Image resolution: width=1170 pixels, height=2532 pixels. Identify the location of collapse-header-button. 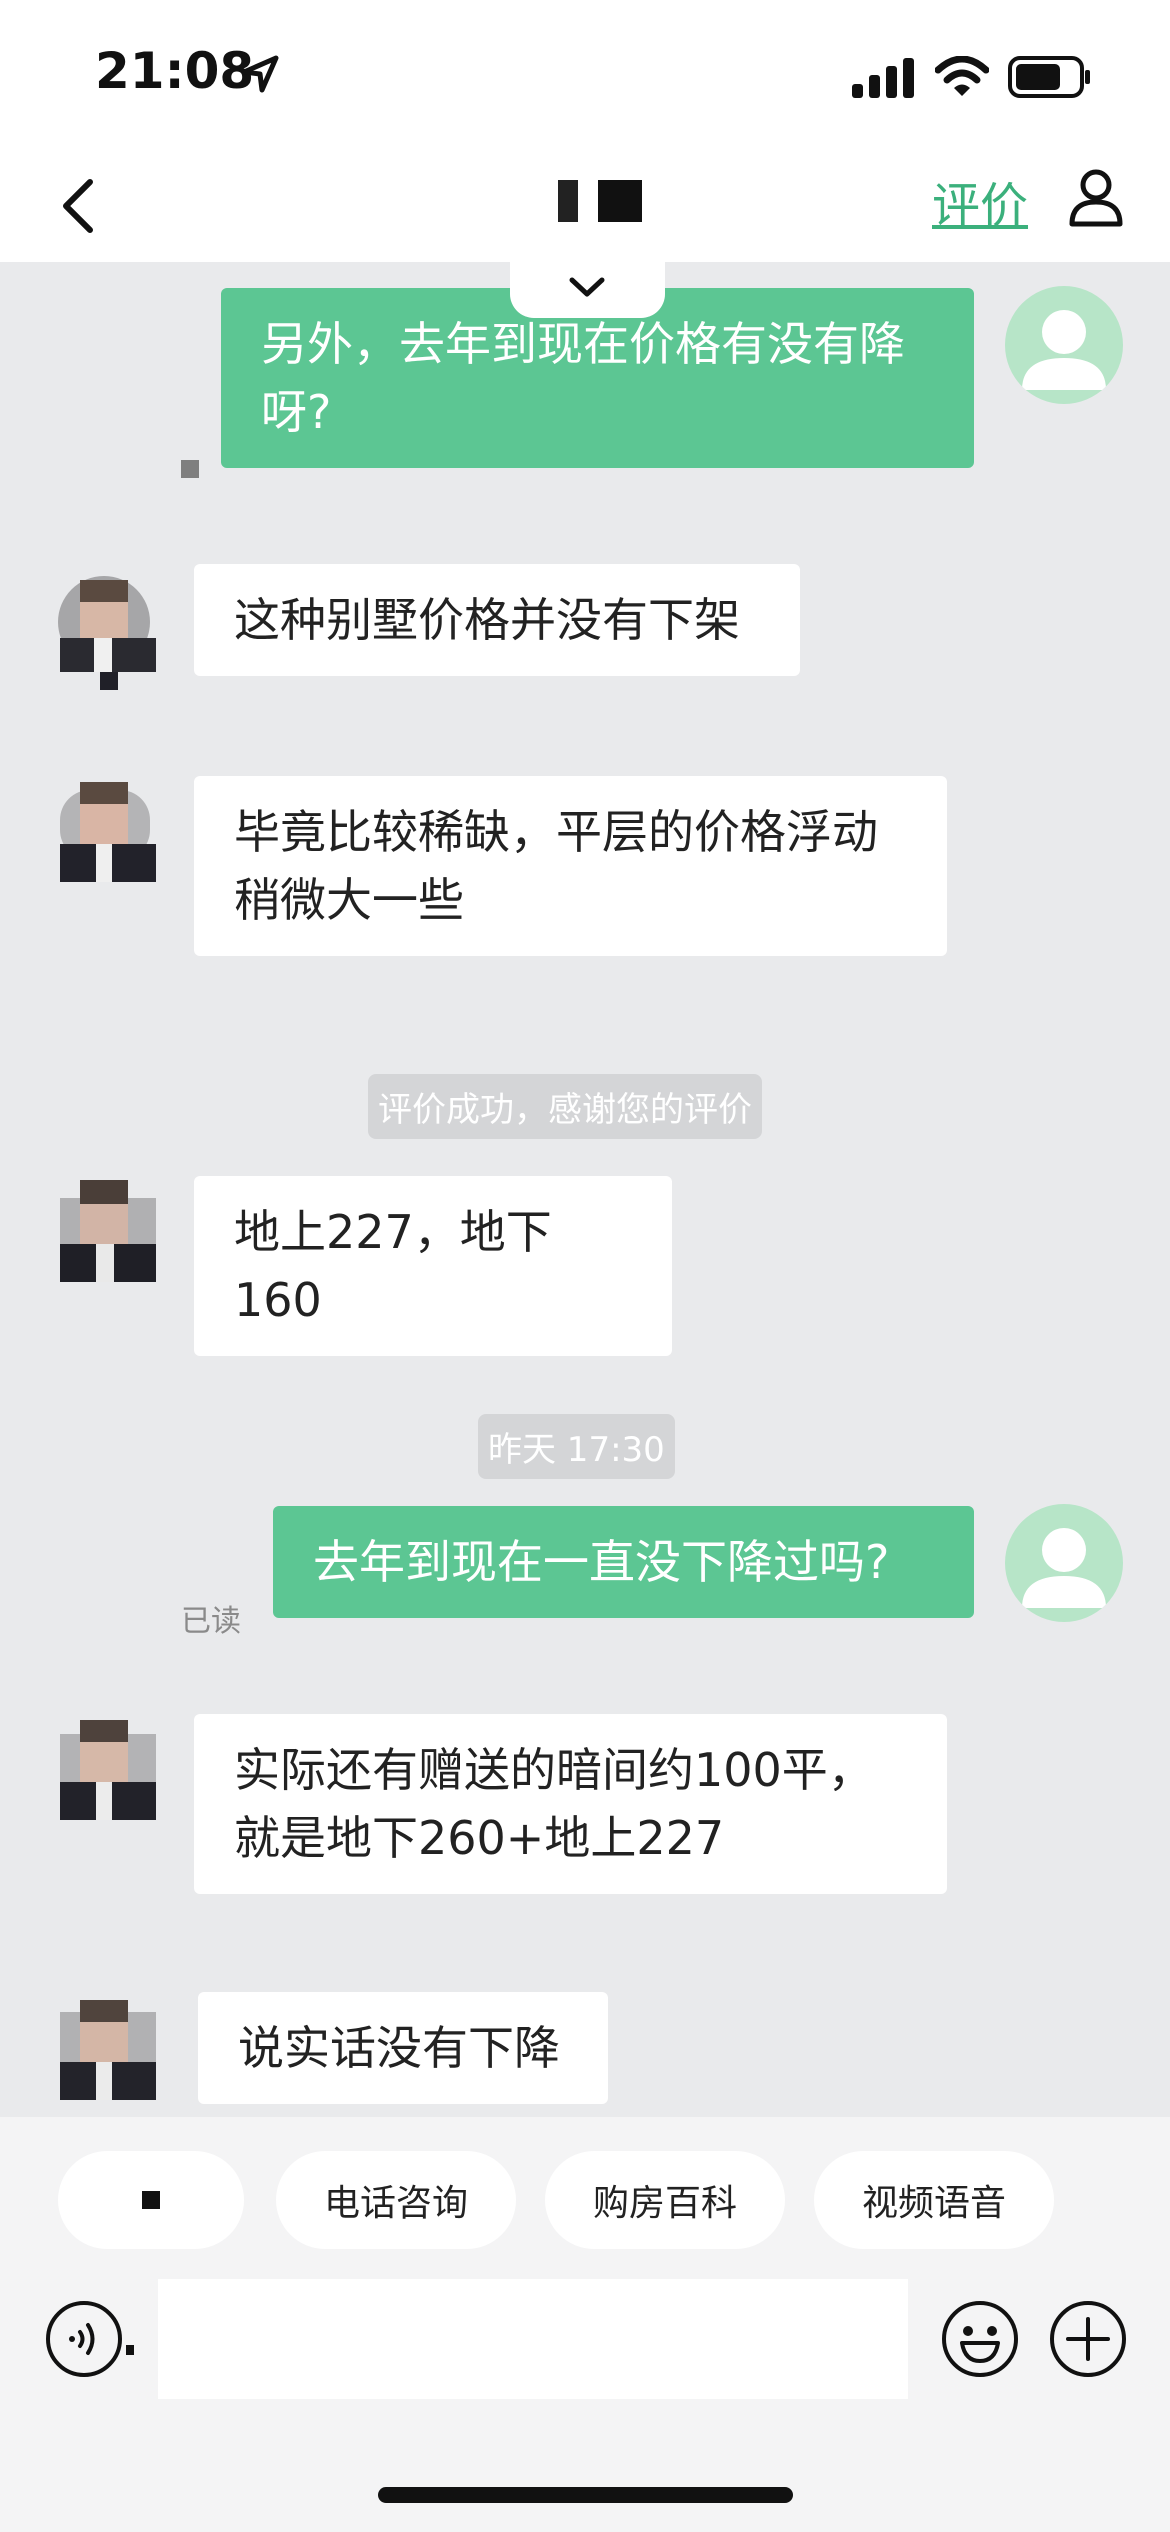
(587, 290).